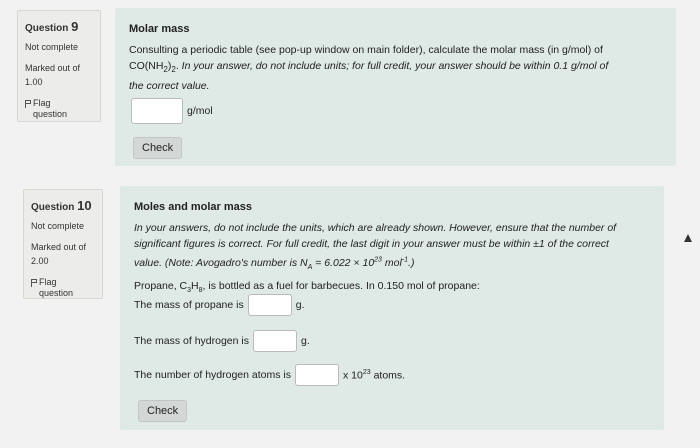  What do you see at coordinates (274, 341) in the screenshot?
I see `mass-hydrogen-input` at bounding box center [274, 341].